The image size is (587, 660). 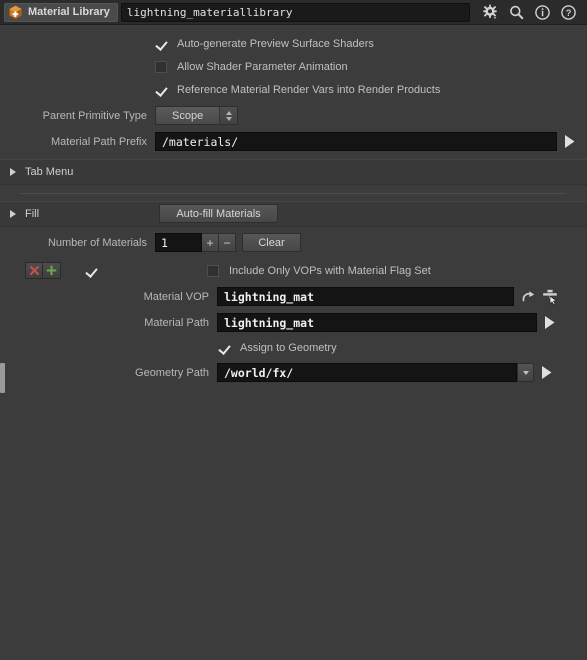 I want to click on number-of-materials-input: 1, so click(x=178, y=242).